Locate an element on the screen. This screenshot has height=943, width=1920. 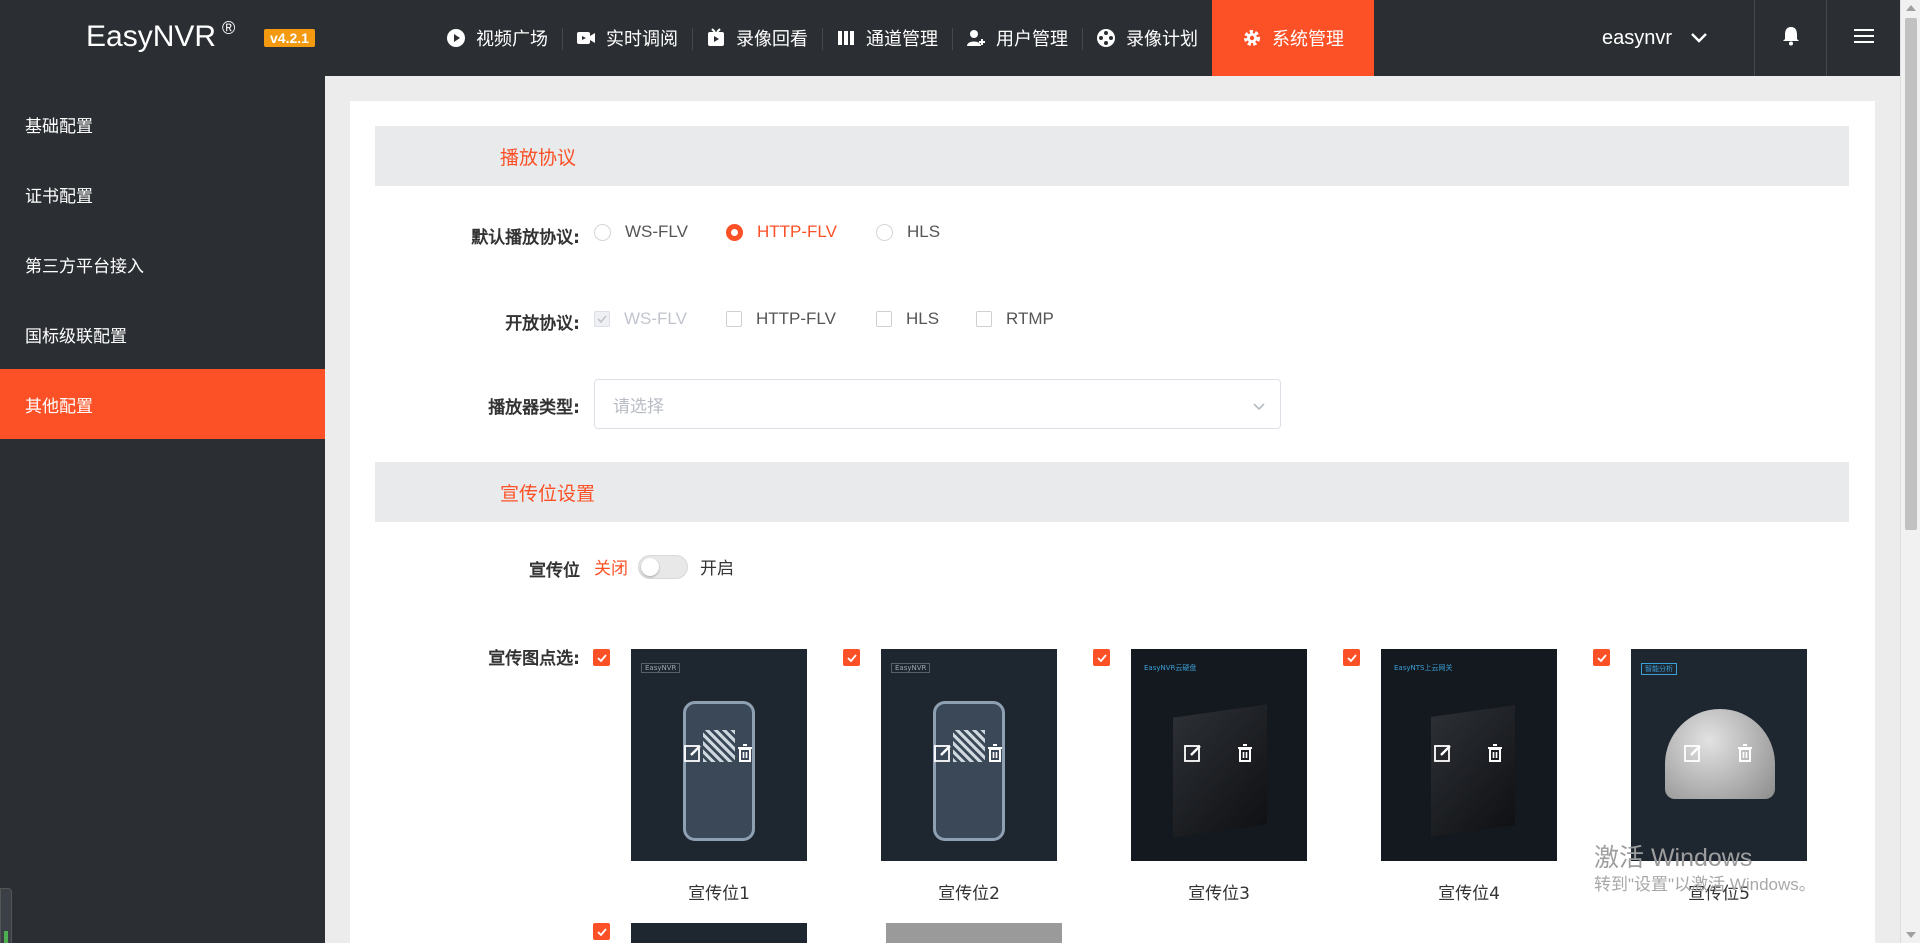
phone-illustration is located at coordinates (969, 771).